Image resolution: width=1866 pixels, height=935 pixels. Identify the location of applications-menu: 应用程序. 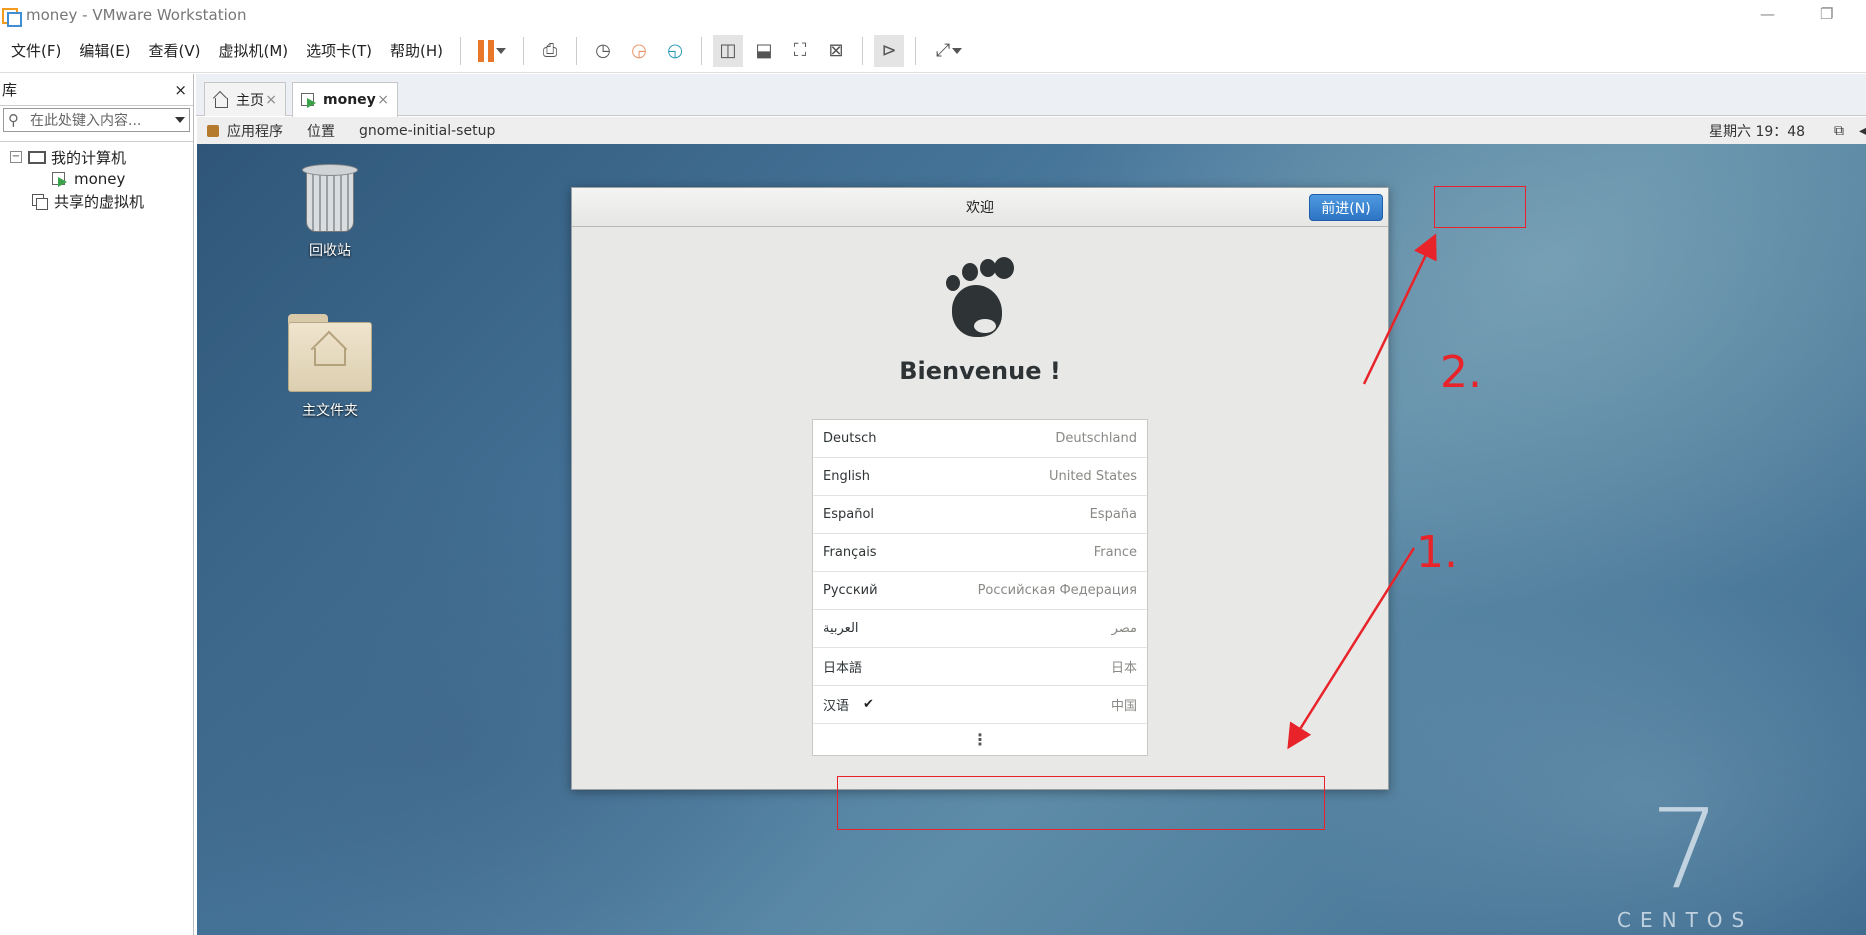
(255, 131).